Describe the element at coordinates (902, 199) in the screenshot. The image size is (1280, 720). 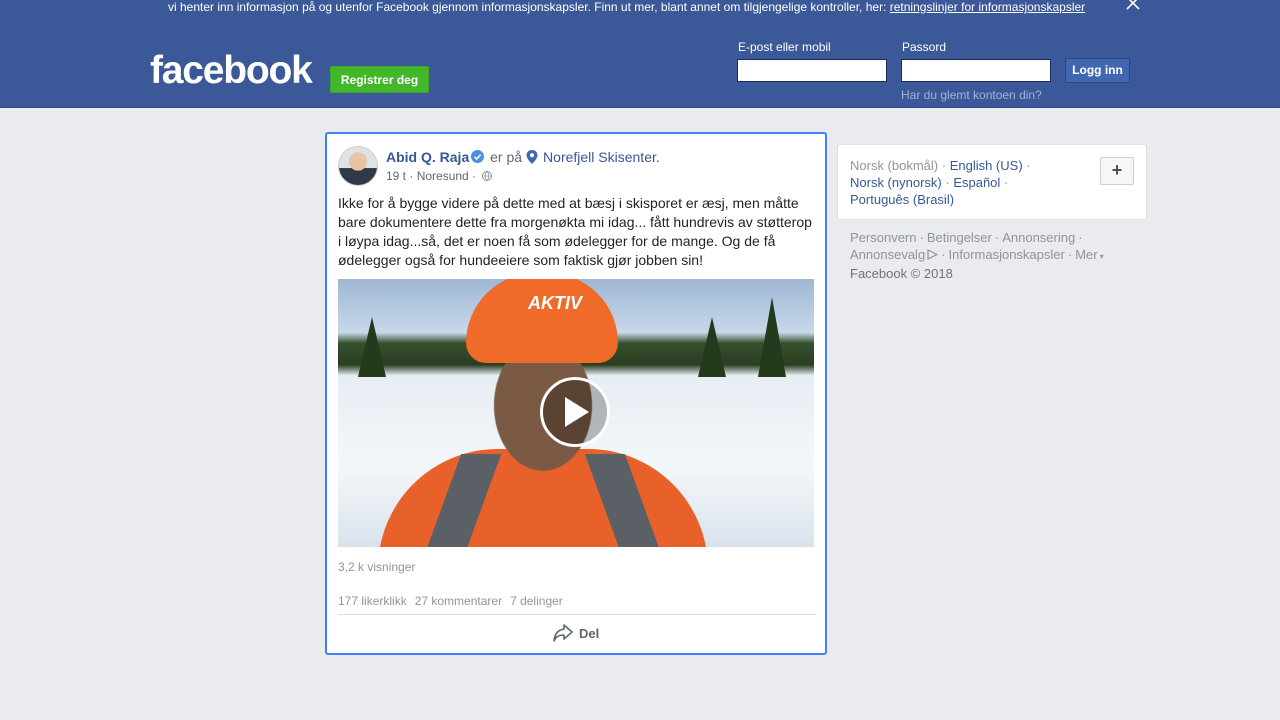
I see `language-link: Português (Brasil)` at that location.